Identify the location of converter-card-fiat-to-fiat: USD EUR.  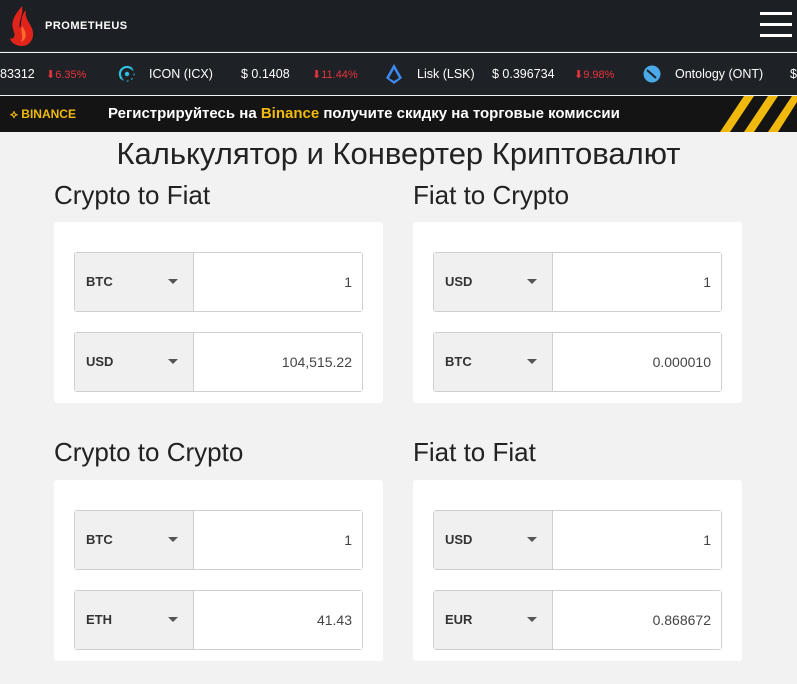
(577, 570).